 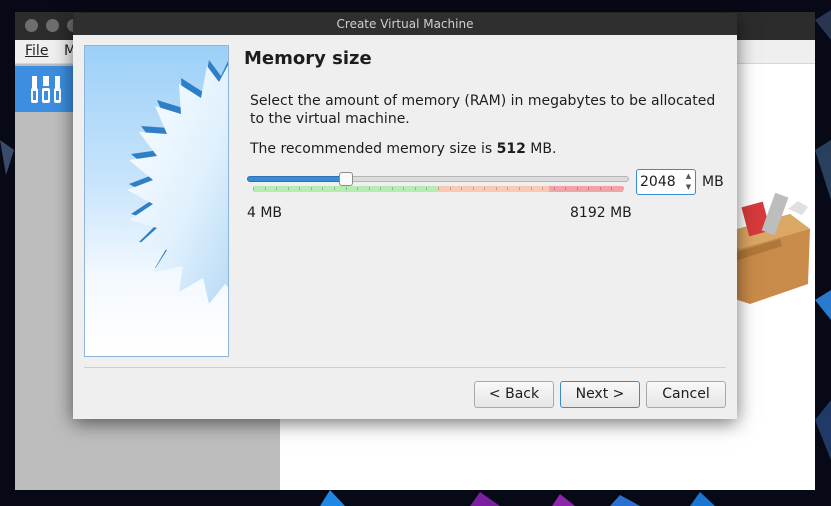 What do you see at coordinates (36, 51) in the screenshot?
I see `menu-file: File` at bounding box center [36, 51].